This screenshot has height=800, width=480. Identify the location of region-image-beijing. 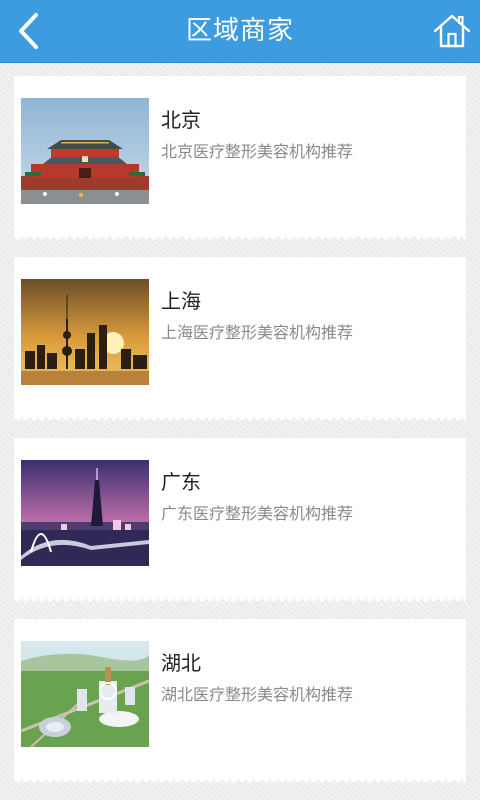
(85, 151).